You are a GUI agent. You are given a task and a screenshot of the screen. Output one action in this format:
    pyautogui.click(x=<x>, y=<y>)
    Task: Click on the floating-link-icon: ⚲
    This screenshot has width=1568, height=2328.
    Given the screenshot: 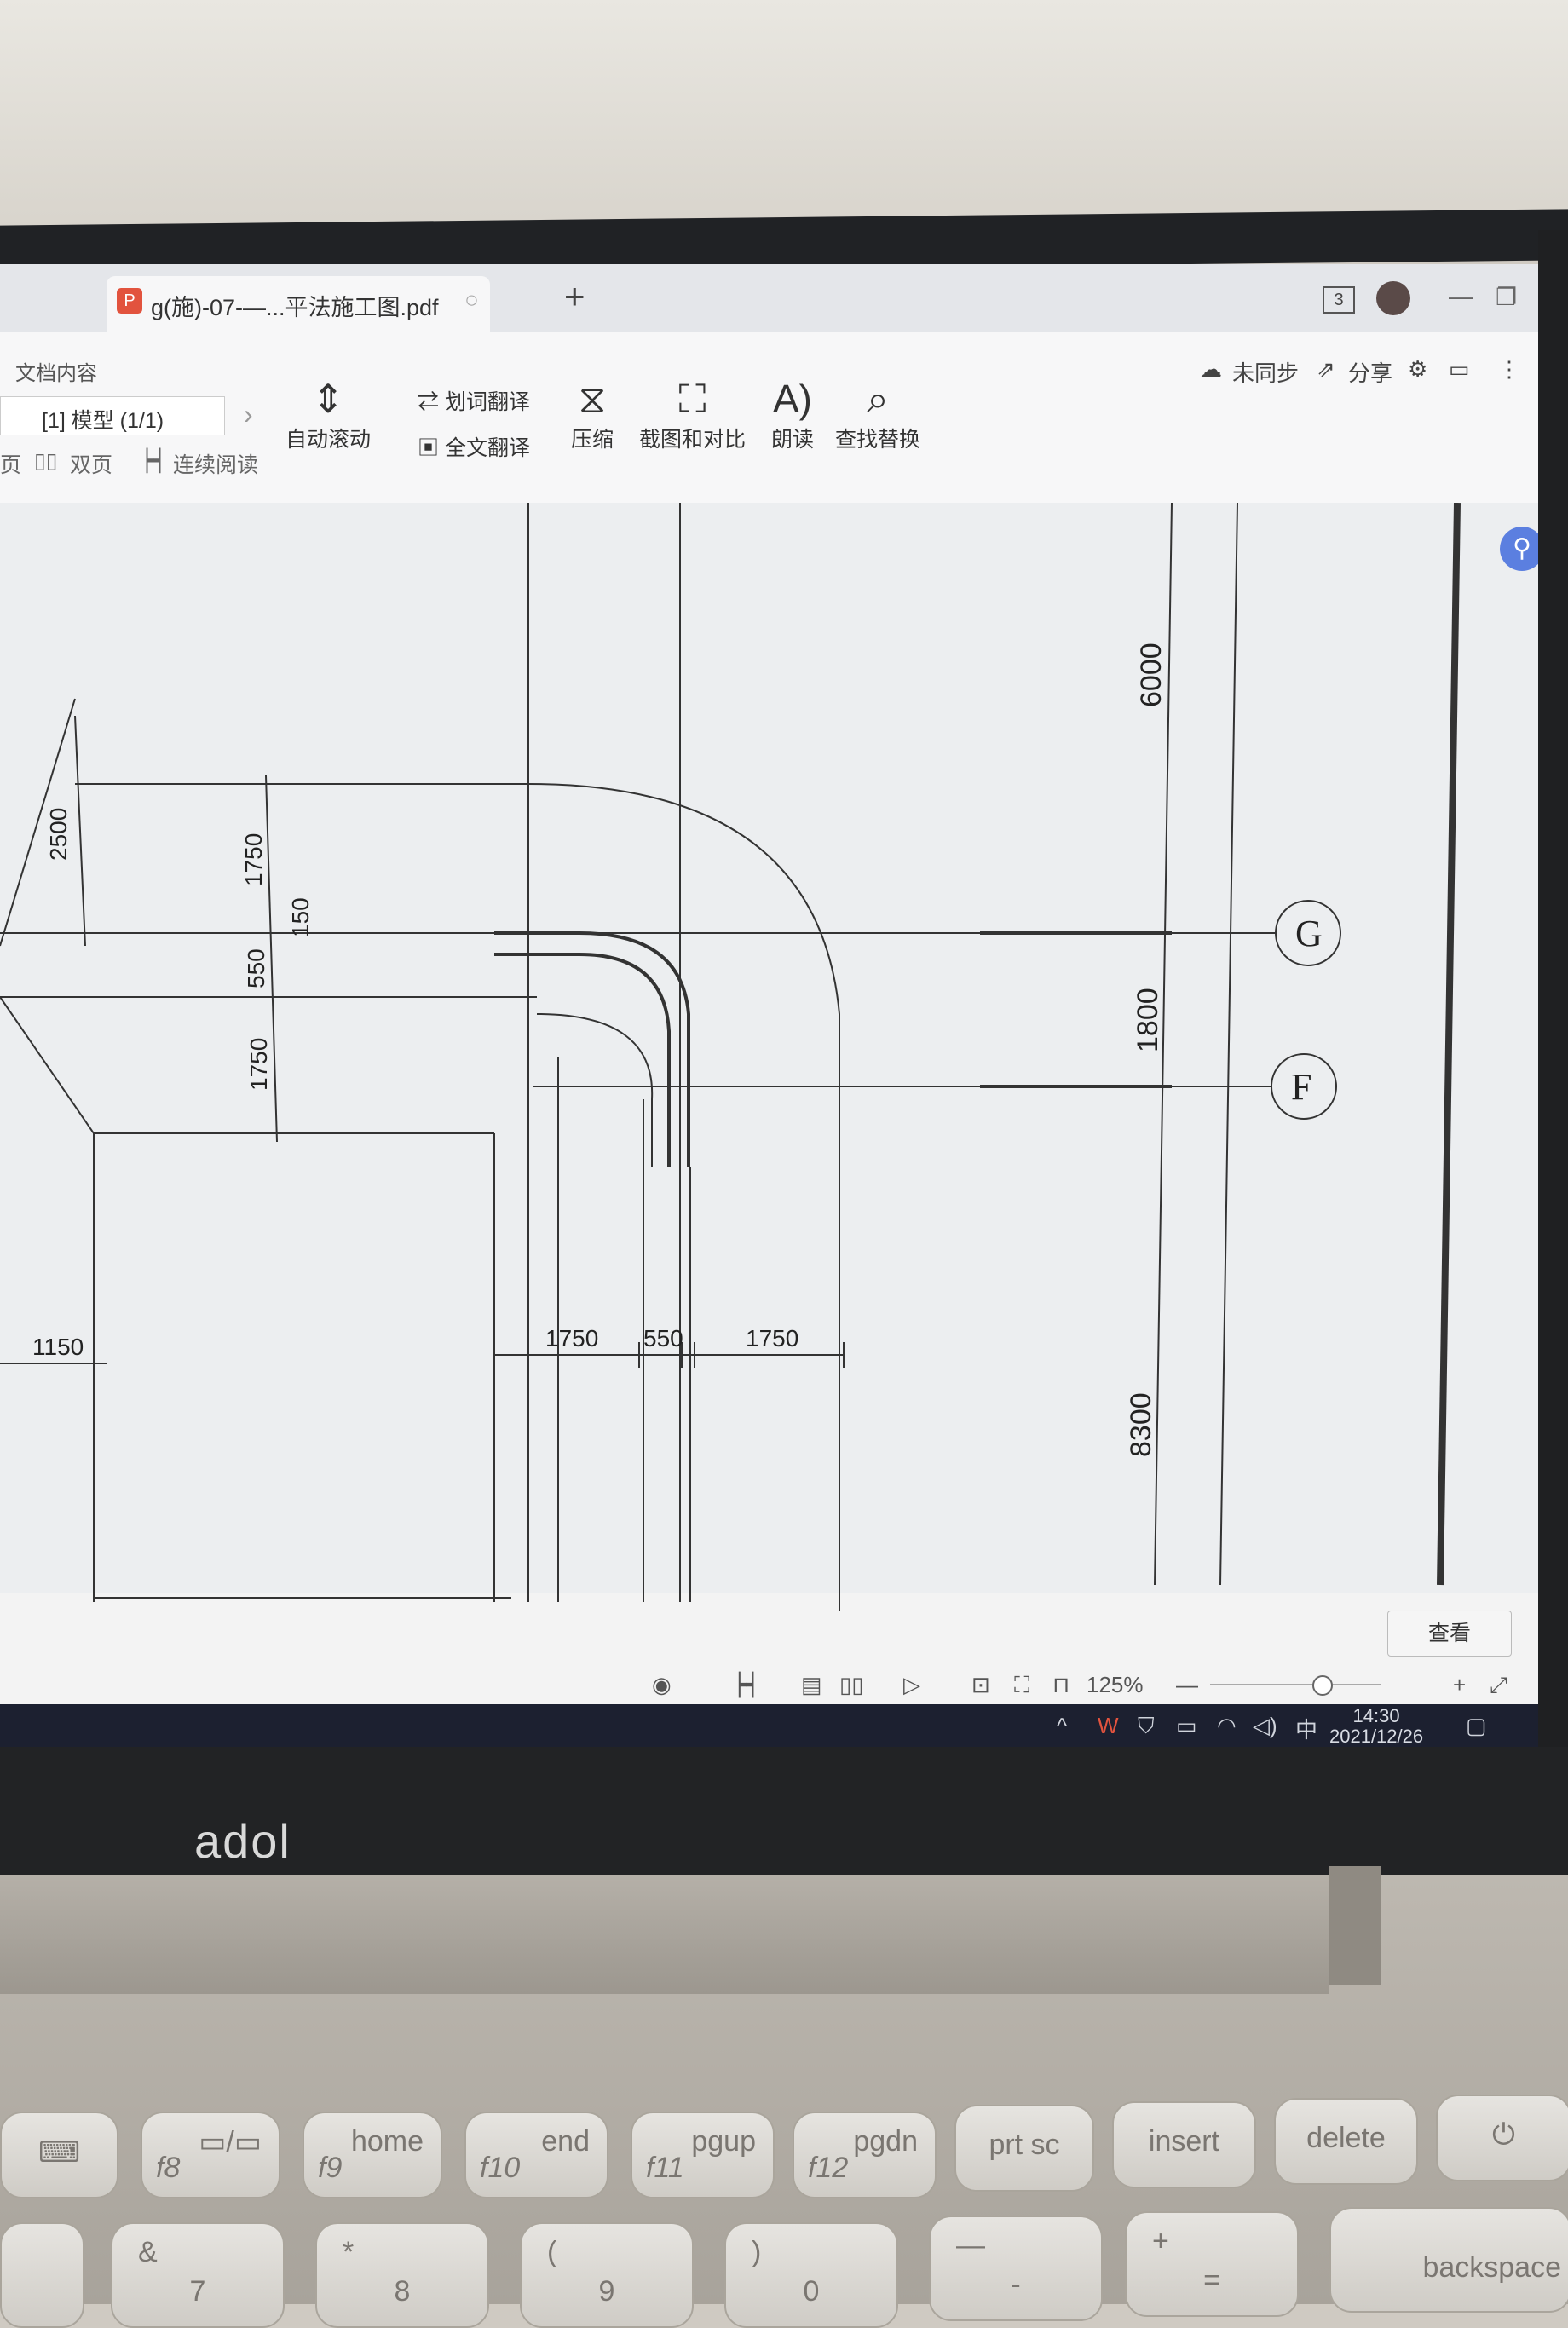 What is the action you would take?
    pyautogui.click(x=1519, y=549)
    